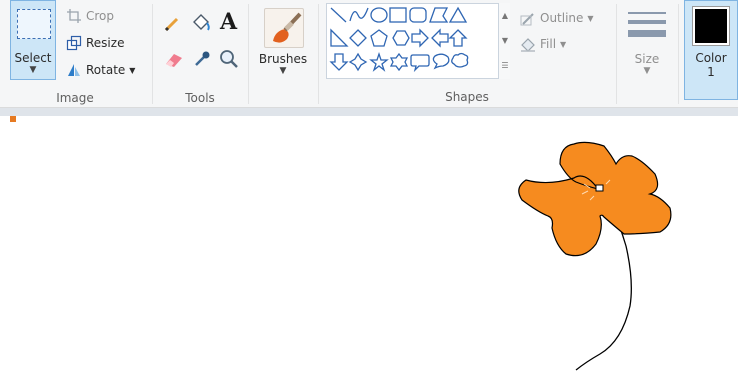  I want to click on left-arrow-shape-icon, so click(440, 38).